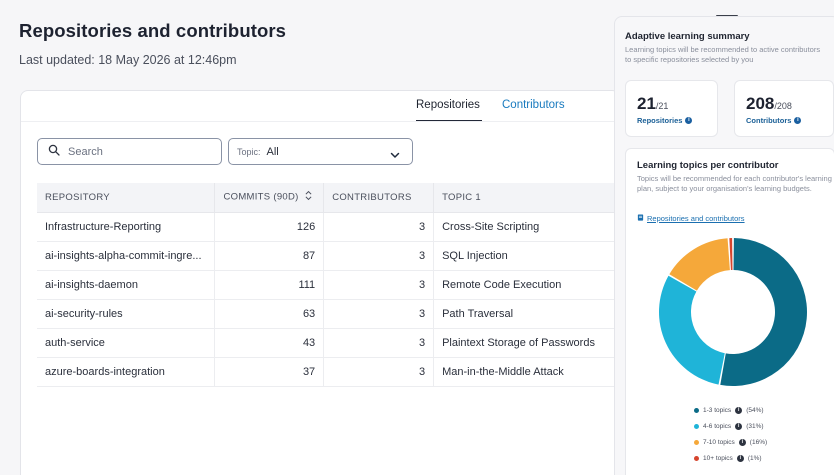 Image resolution: width=834 pixels, height=475 pixels. I want to click on last-updated-text: Last updated: 18 May 2026 at 12:46pm, so click(128, 60).